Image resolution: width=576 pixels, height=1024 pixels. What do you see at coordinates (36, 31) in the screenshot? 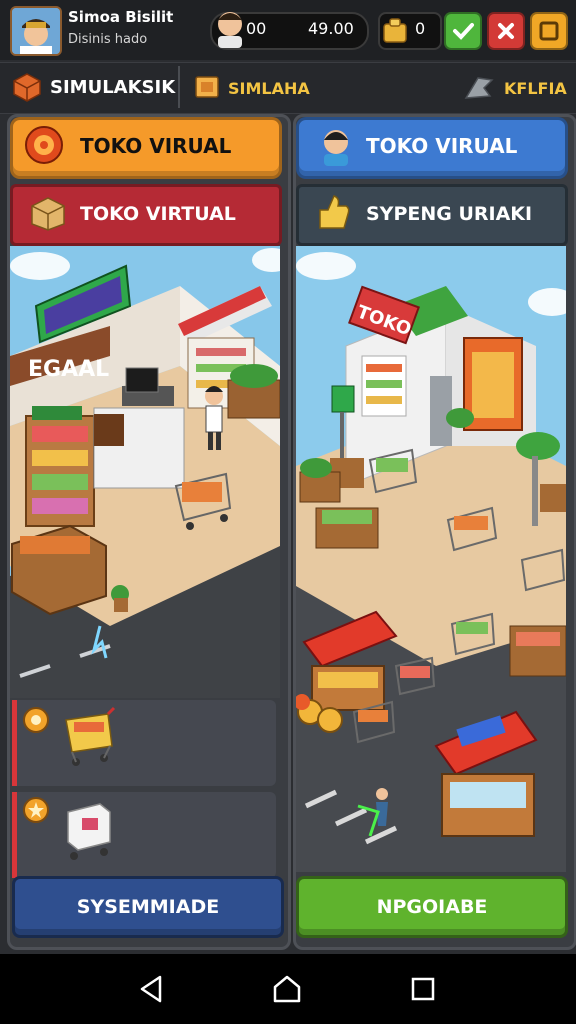
I see `player-avatar` at bounding box center [36, 31].